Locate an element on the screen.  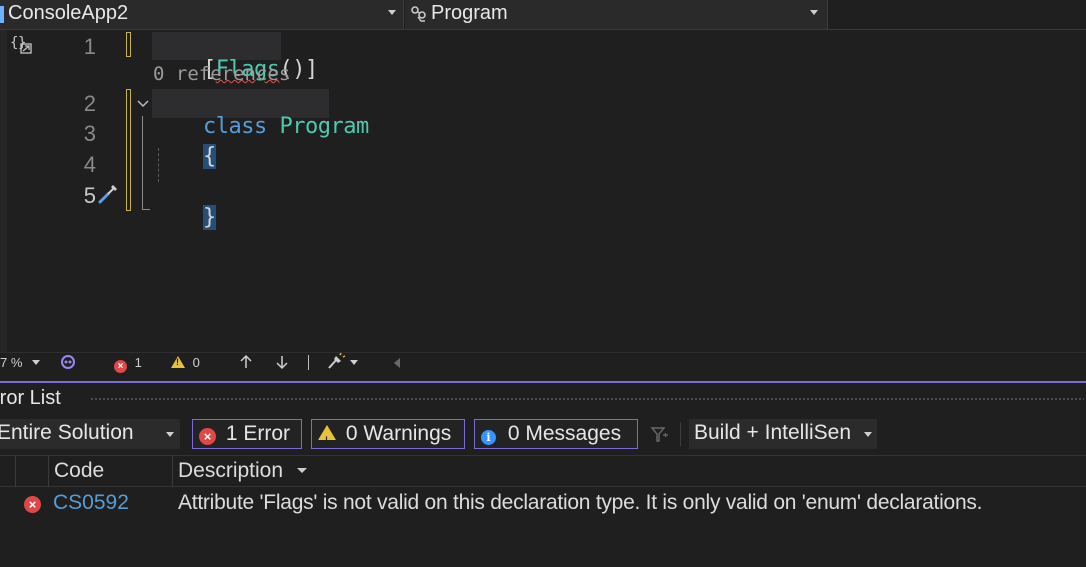
column-header-code: Code is located at coordinates (79, 471).